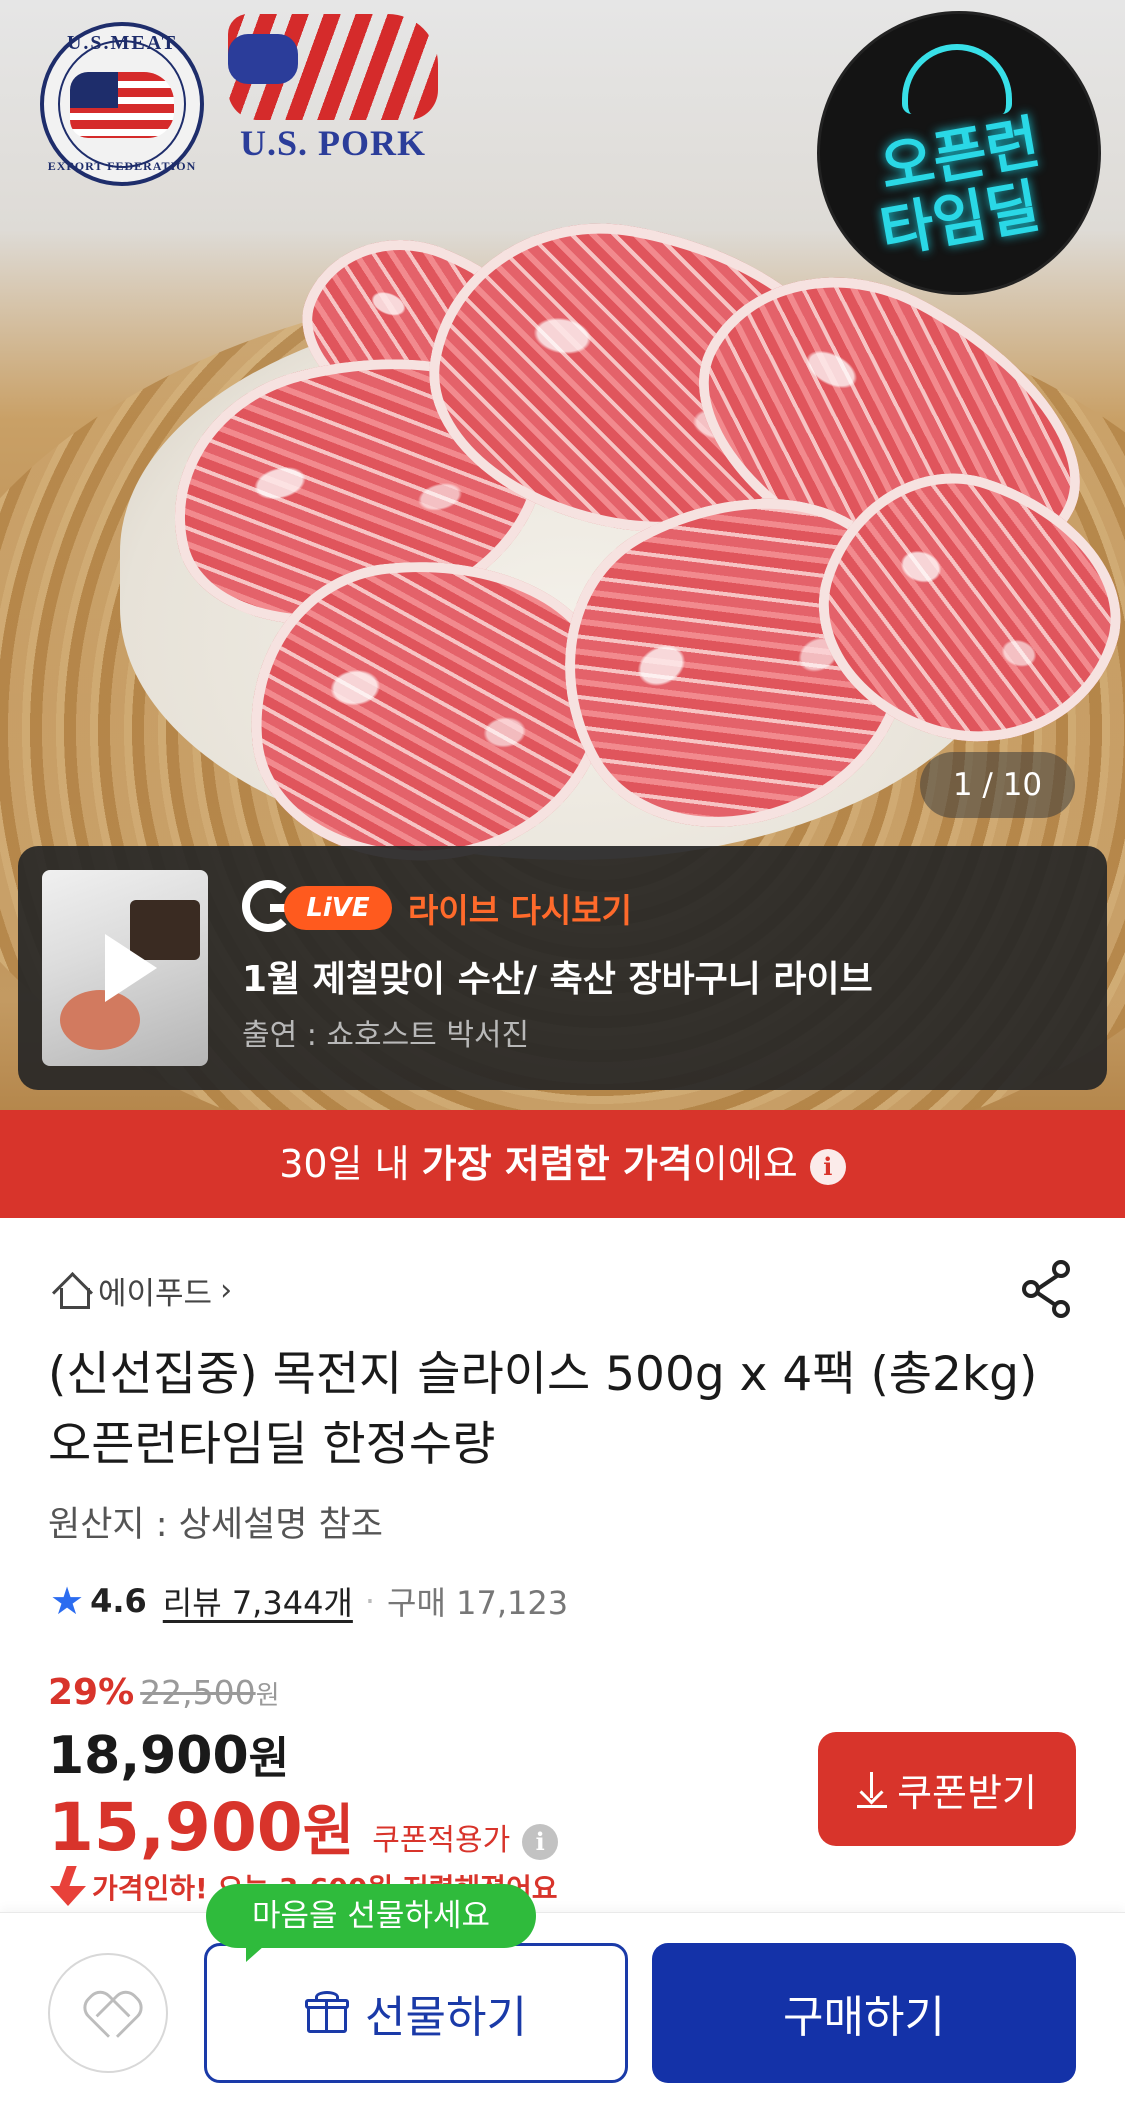 The image size is (1125, 2103). I want to click on lowest-price-banner: 30일 내 가장 저렴한 가격이에요 i, so click(562, 1164).